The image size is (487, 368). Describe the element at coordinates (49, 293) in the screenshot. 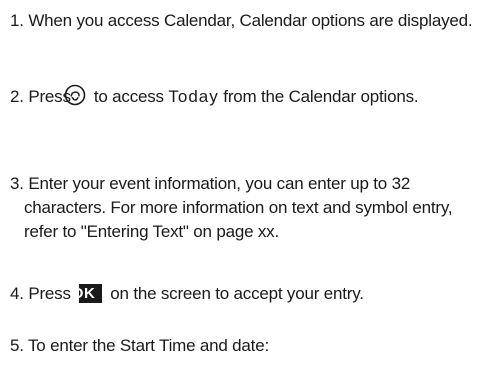

I see `step-4-before: Press` at that location.